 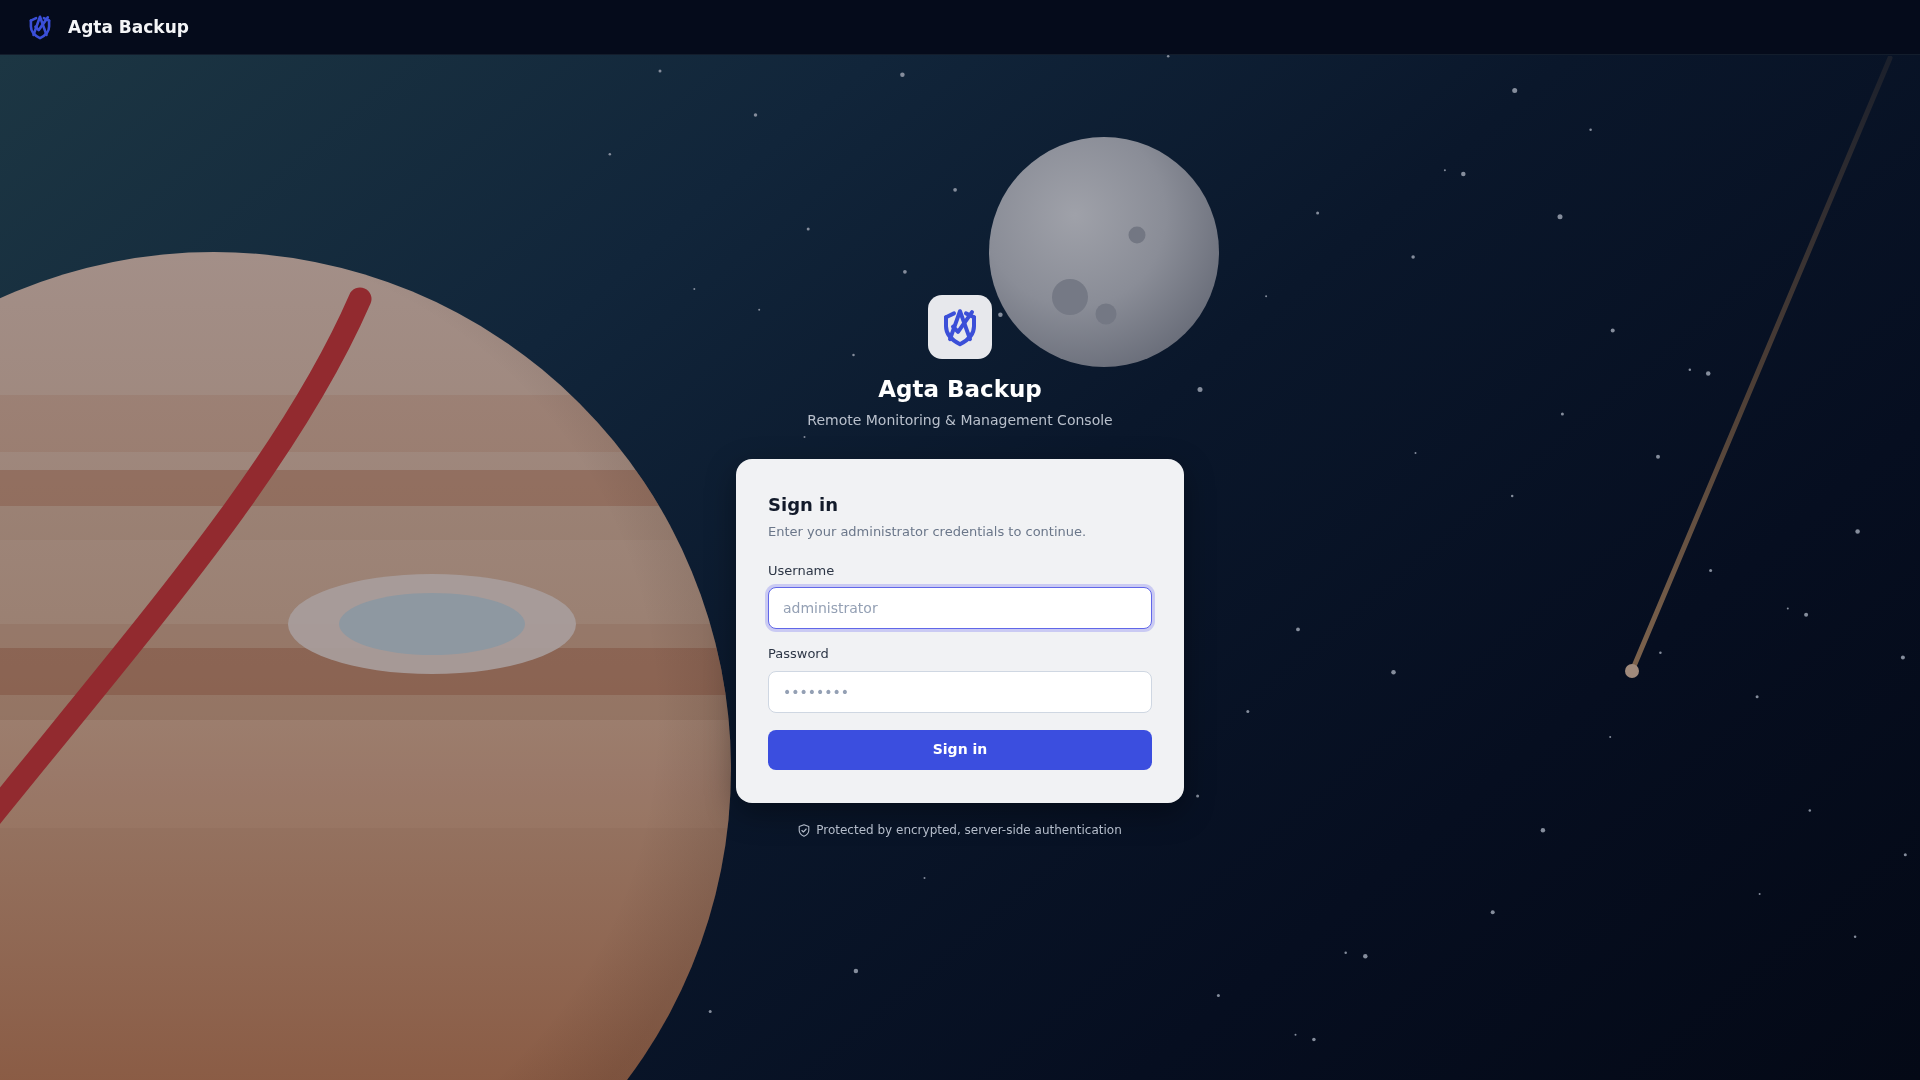 What do you see at coordinates (802, 570) in the screenshot?
I see `field-label: Username` at bounding box center [802, 570].